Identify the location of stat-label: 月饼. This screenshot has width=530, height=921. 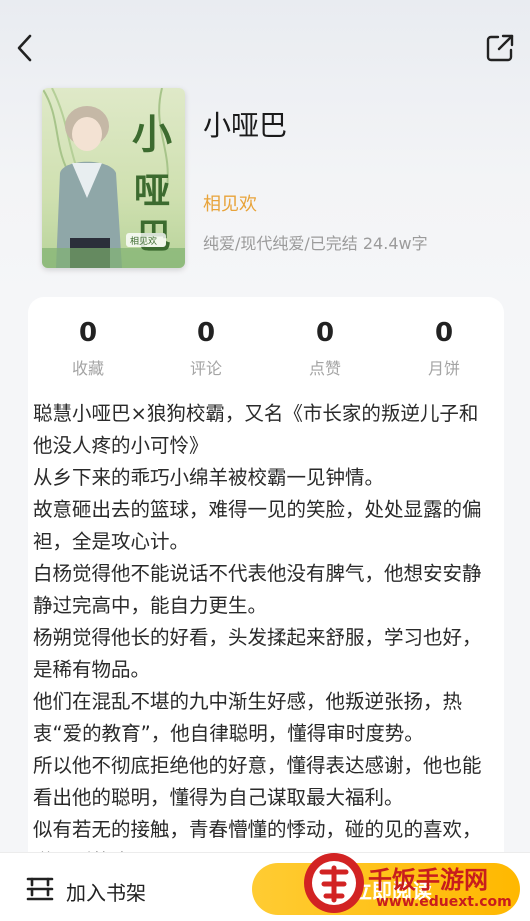
(443, 368).